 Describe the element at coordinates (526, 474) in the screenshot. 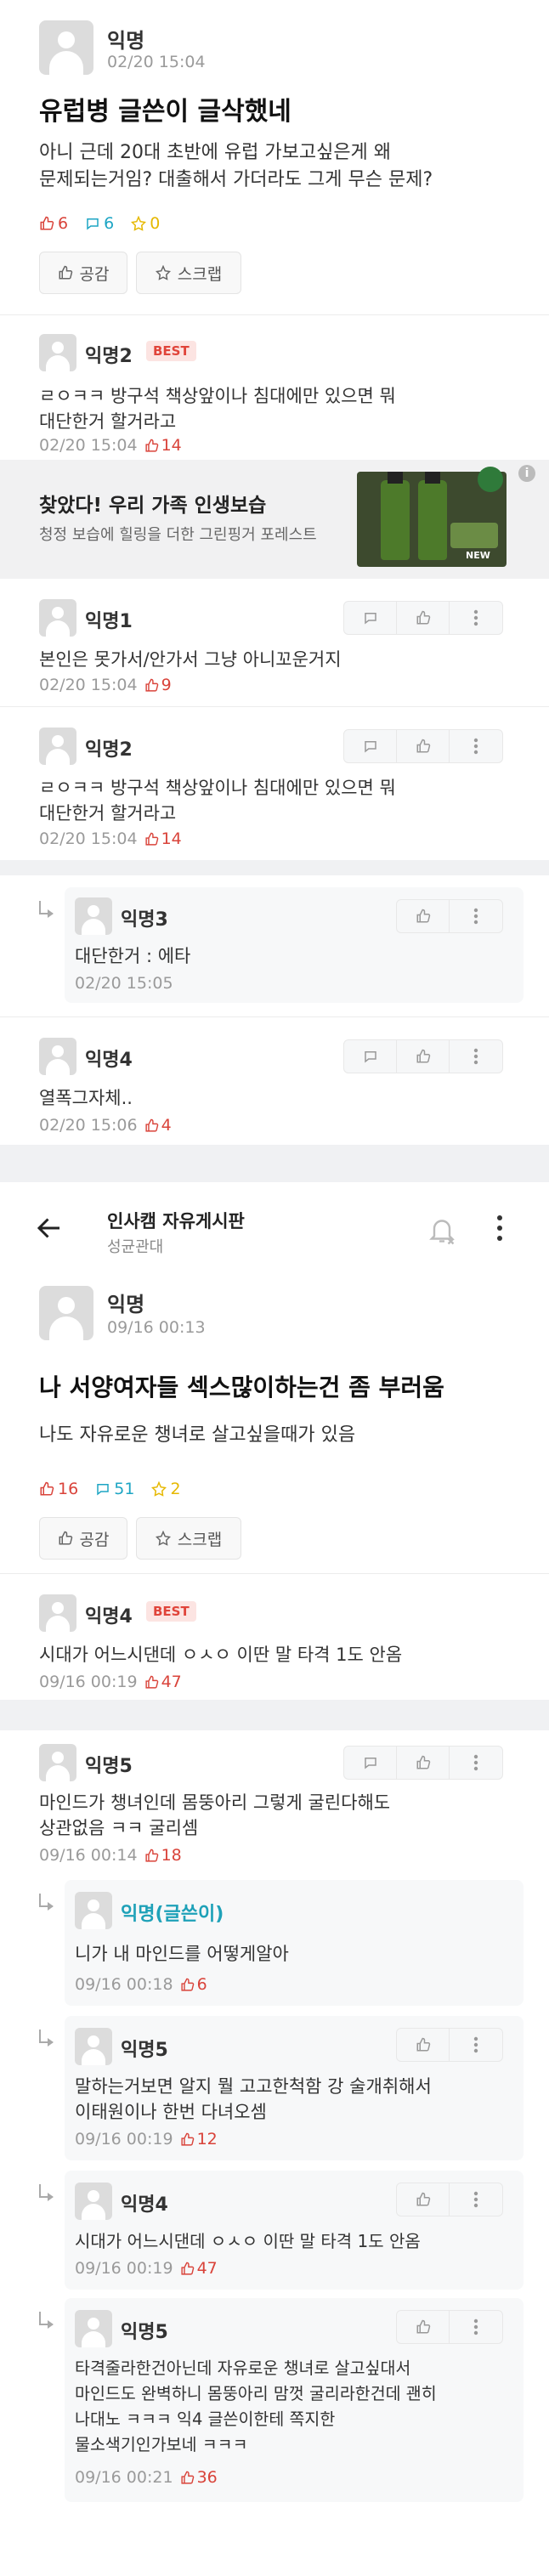

I see `ad-info-icon: i` at that location.